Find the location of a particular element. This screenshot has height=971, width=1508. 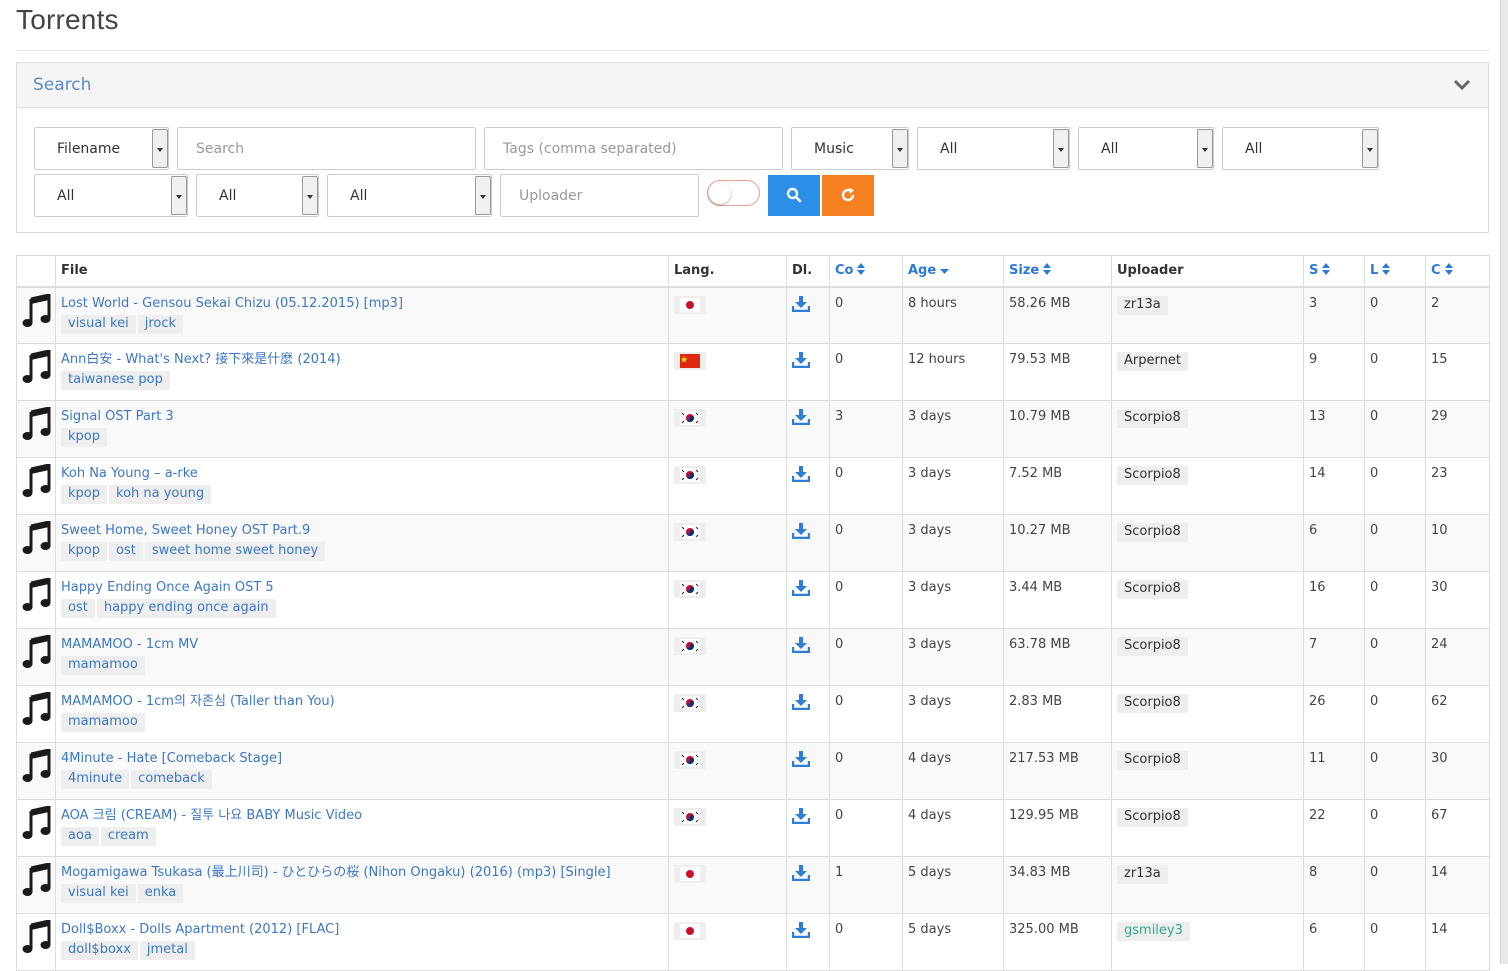

file-header: File is located at coordinates (362, 271).